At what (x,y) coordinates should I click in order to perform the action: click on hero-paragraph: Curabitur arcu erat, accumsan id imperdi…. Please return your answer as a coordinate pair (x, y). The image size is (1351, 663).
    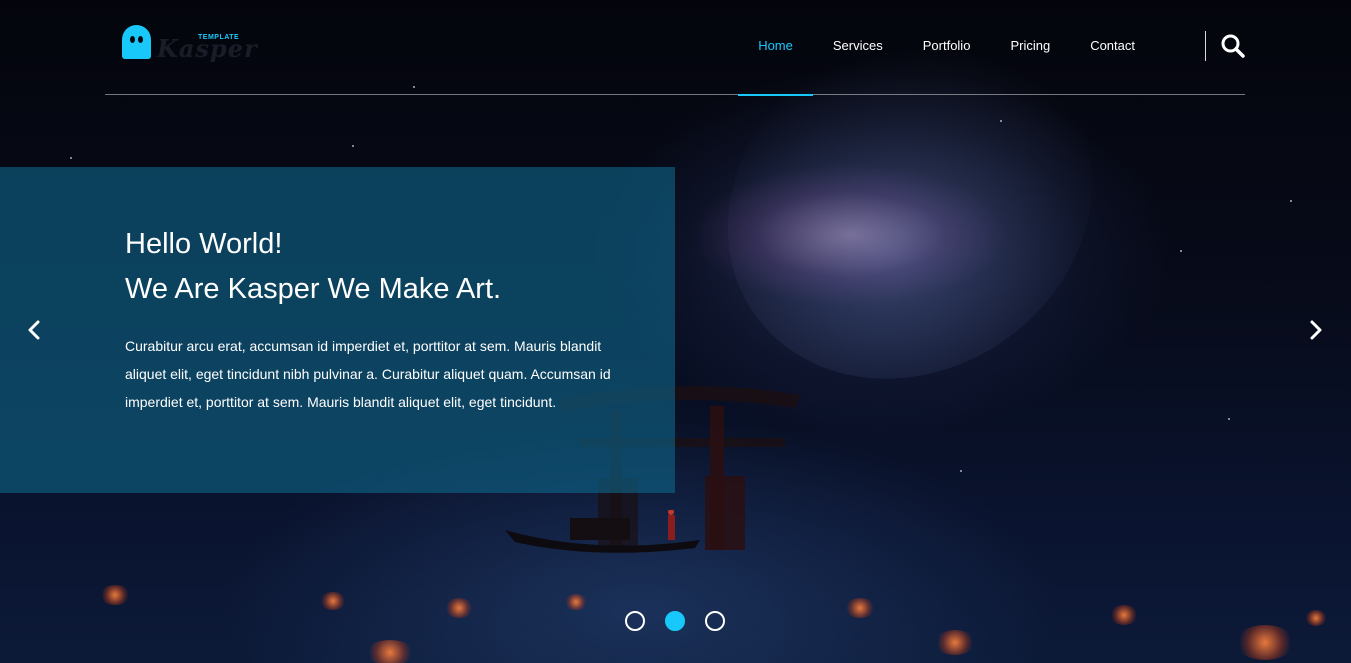
    Looking at the image, I should click on (368, 374).